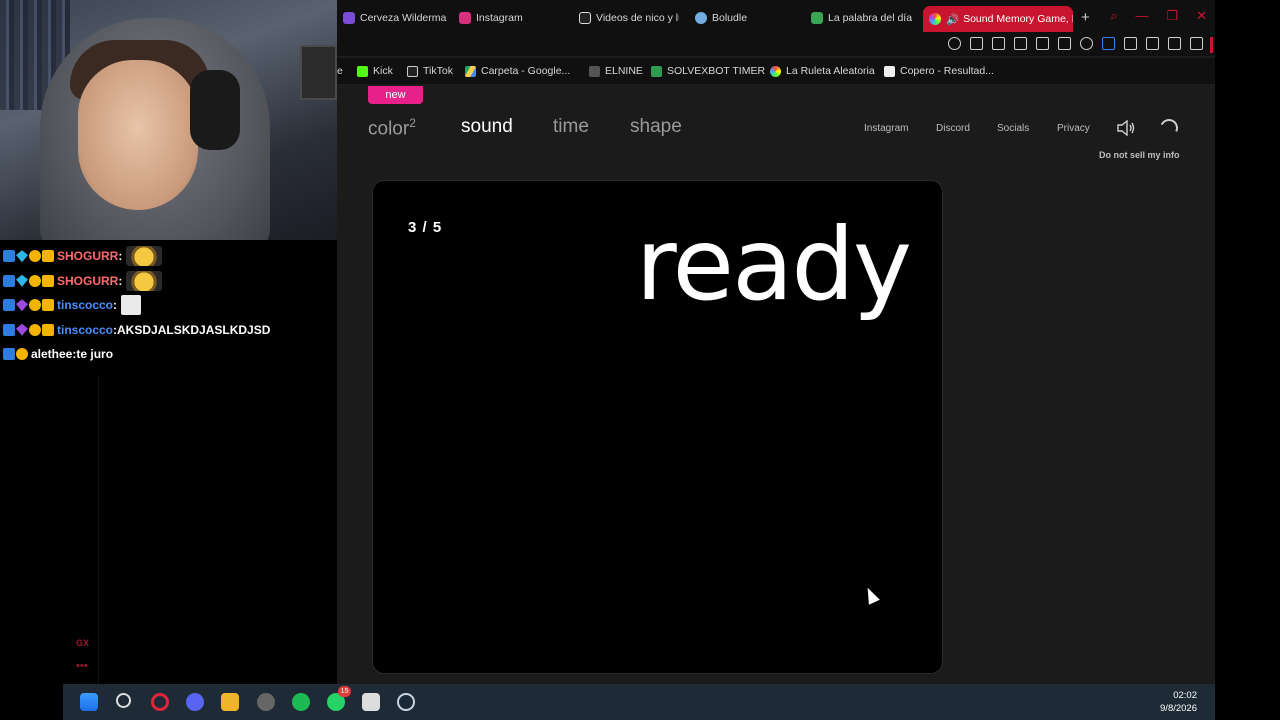  Describe the element at coordinates (344, 691) in the screenshot. I see `notification-badge: 15` at that location.